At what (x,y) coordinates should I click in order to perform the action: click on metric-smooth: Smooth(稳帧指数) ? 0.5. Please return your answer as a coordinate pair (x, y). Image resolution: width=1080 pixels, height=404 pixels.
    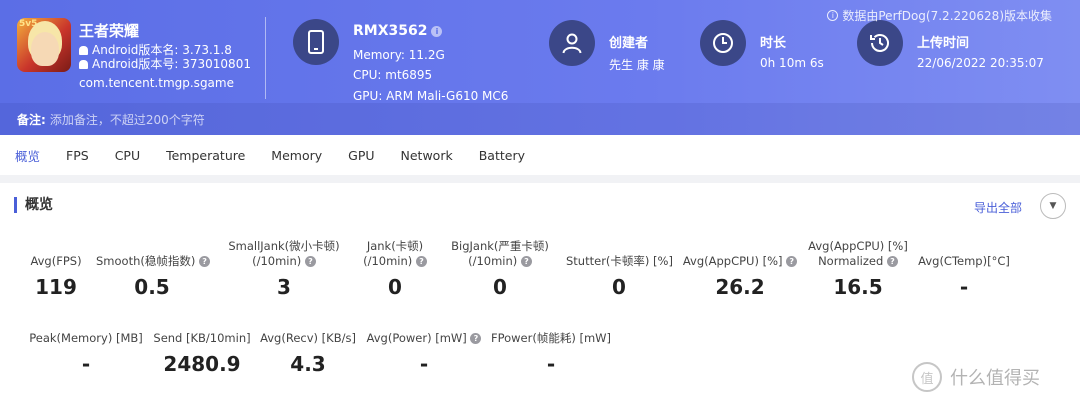
    Looking at the image, I should click on (153, 269).